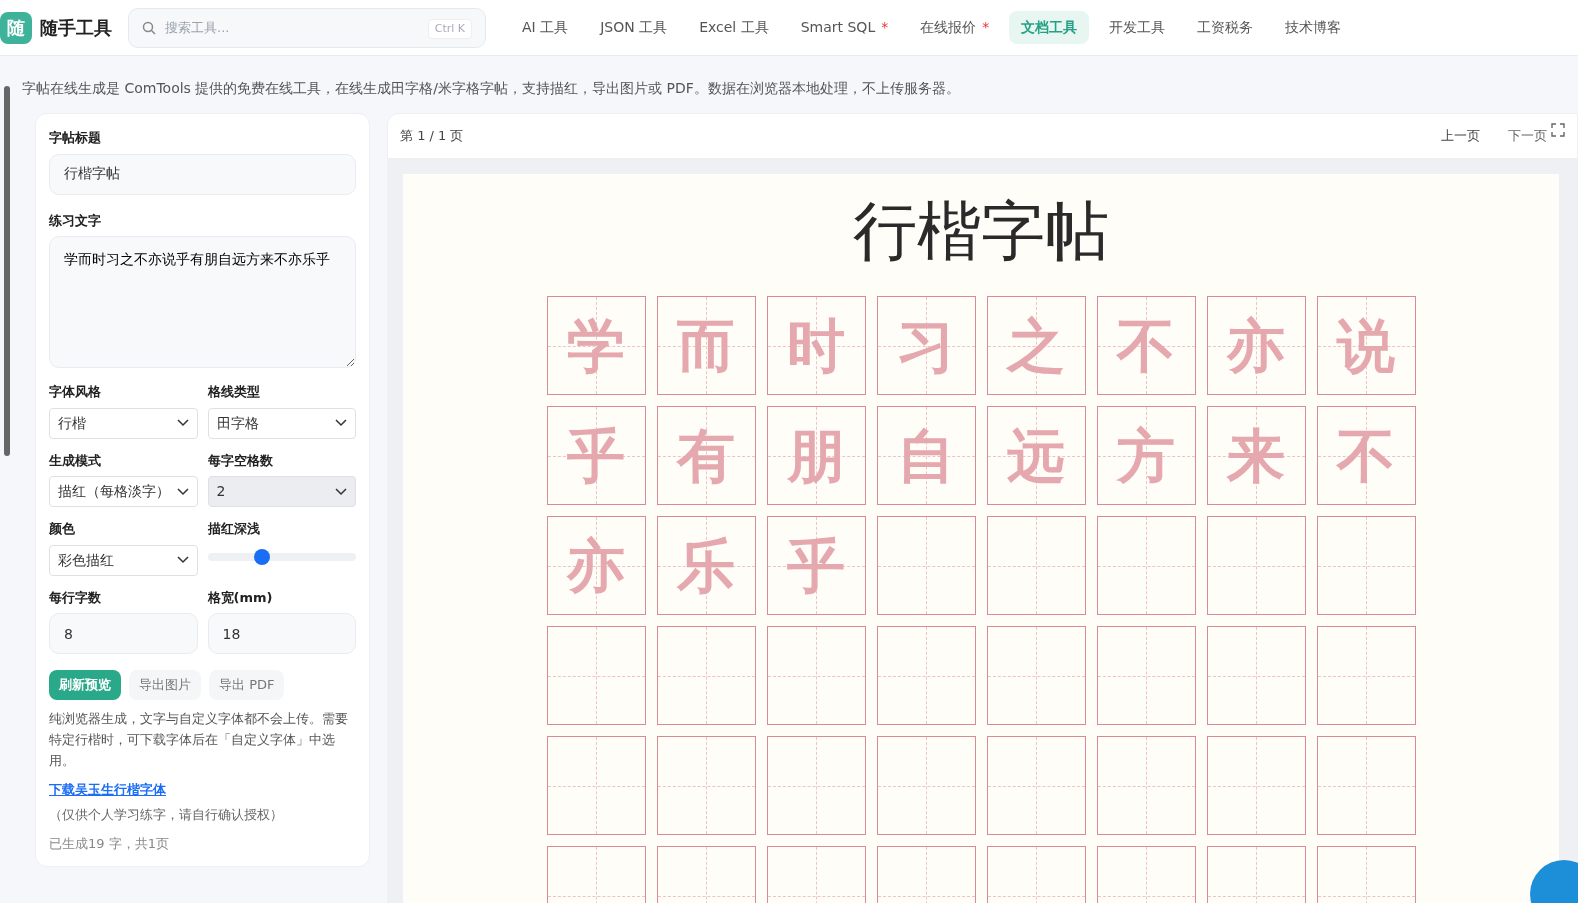 The height and width of the screenshot is (903, 1578). I want to click on next-page-link: 下一页, so click(1527, 136).